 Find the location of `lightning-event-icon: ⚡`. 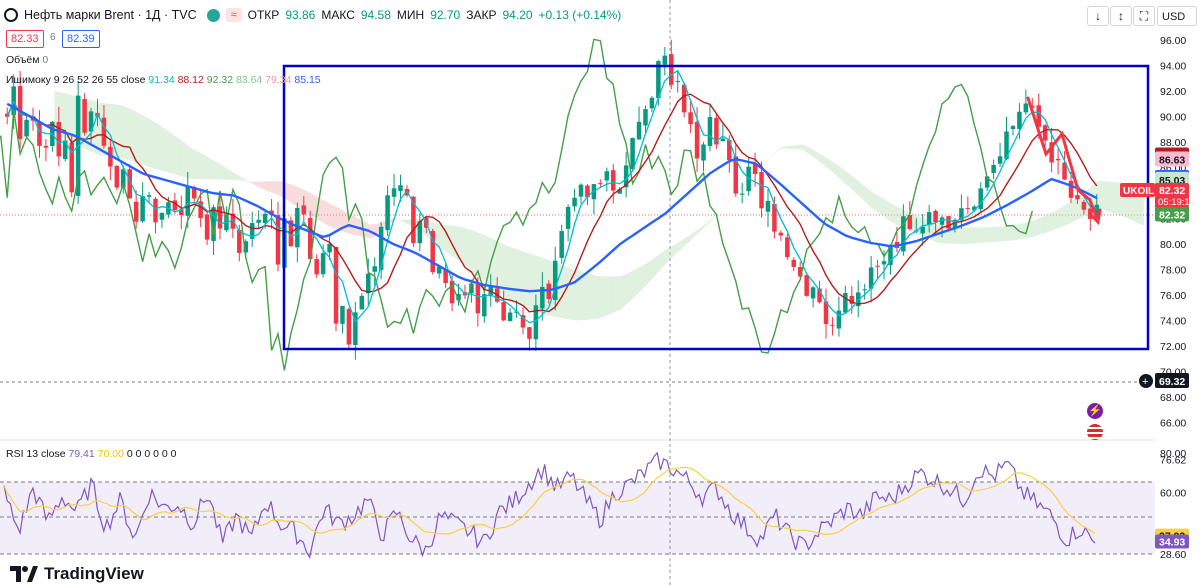

lightning-event-icon: ⚡ is located at coordinates (1095, 411).